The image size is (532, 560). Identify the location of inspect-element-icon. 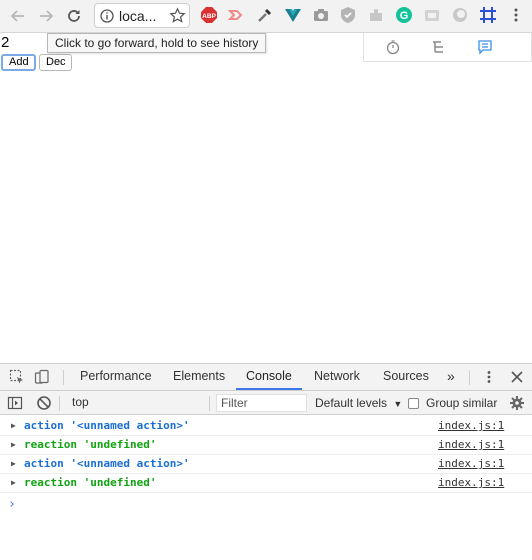
(17, 377).